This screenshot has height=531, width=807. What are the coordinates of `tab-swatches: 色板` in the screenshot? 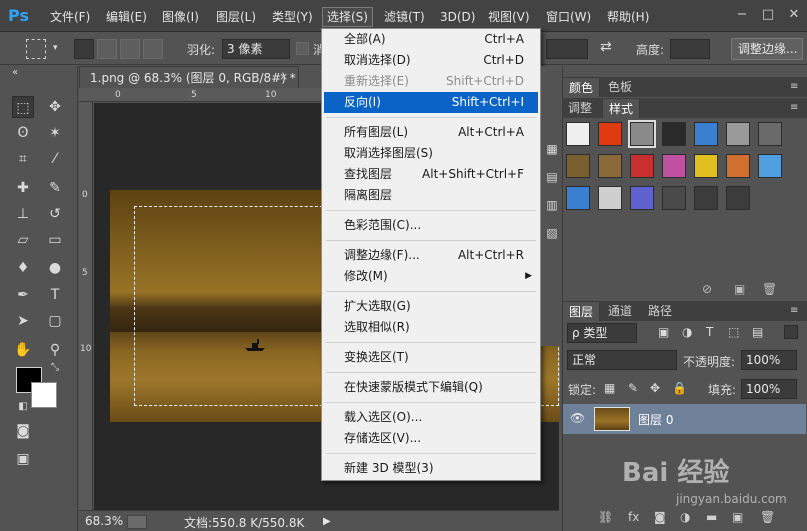 It's located at (620, 87).